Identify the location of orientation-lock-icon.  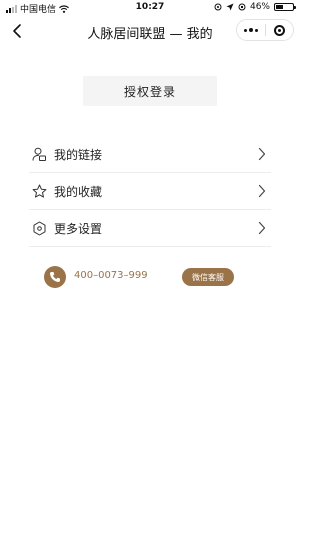
(242, 7).